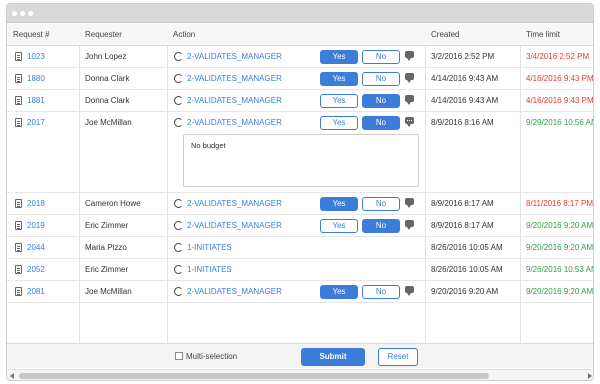 This screenshot has height=384, width=600. I want to click on submit-button: Submit, so click(333, 357).